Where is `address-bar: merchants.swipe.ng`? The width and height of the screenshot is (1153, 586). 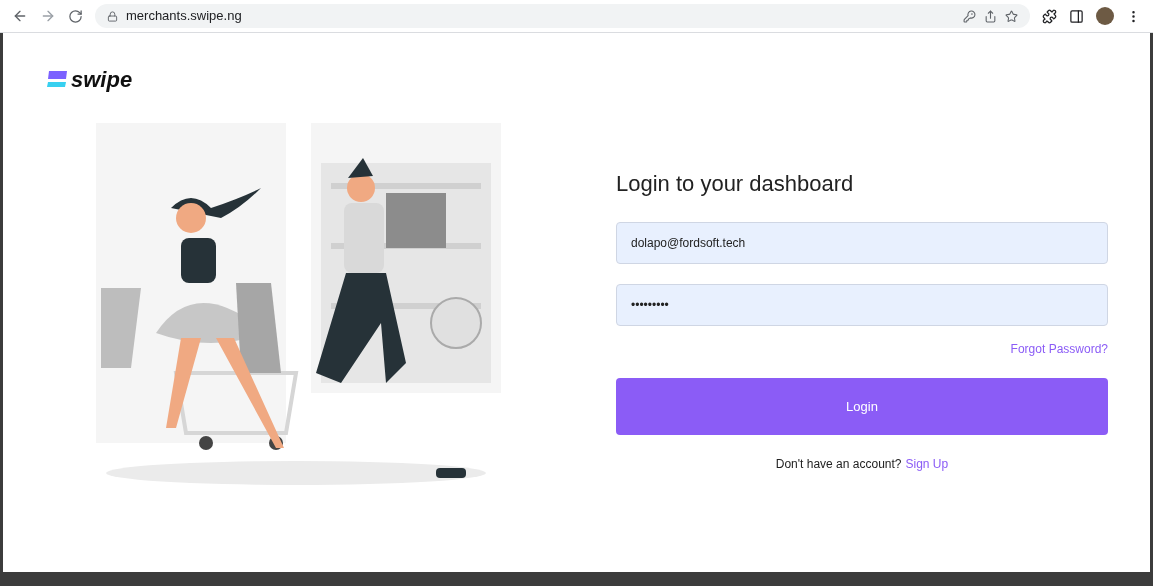 address-bar: merchants.swipe.ng is located at coordinates (562, 16).